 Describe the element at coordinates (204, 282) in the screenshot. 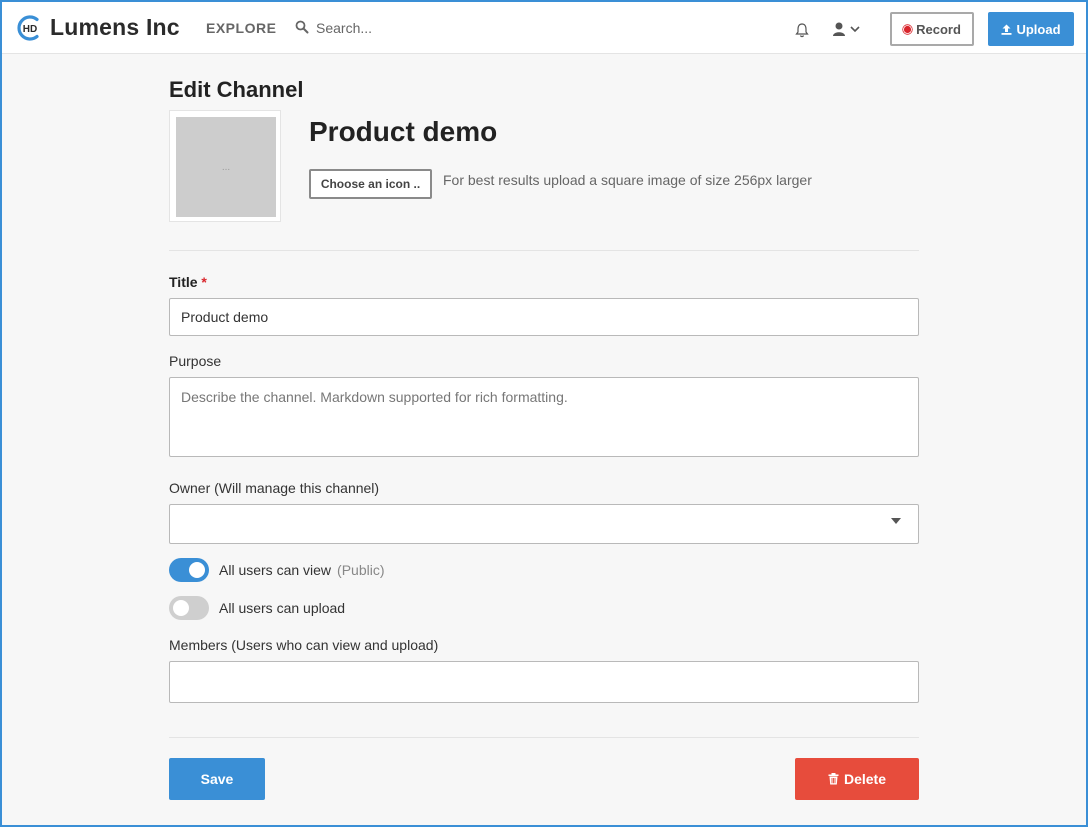

I see `required-marker: *` at that location.